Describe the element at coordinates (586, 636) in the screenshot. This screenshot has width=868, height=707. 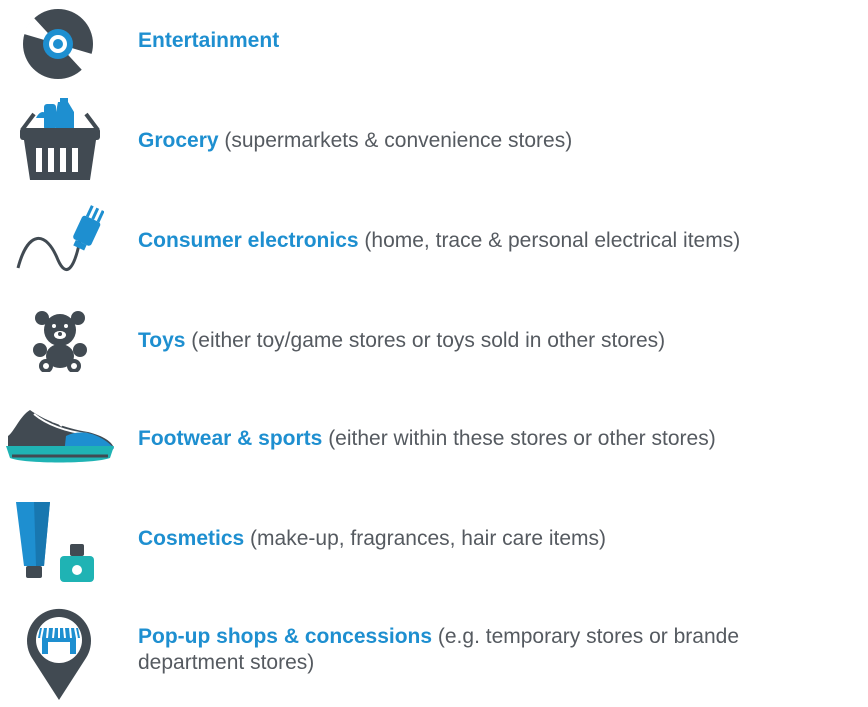
I see `category-description: (e.g. temporary stores or brande` at that location.